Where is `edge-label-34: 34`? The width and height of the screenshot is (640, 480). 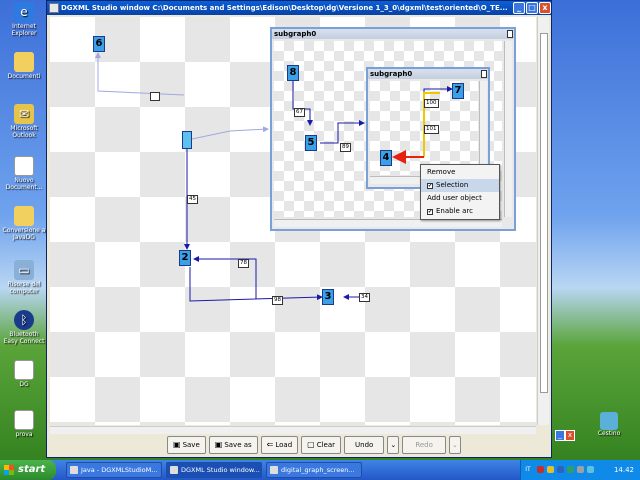 edge-label-34: 34 is located at coordinates (364, 297).